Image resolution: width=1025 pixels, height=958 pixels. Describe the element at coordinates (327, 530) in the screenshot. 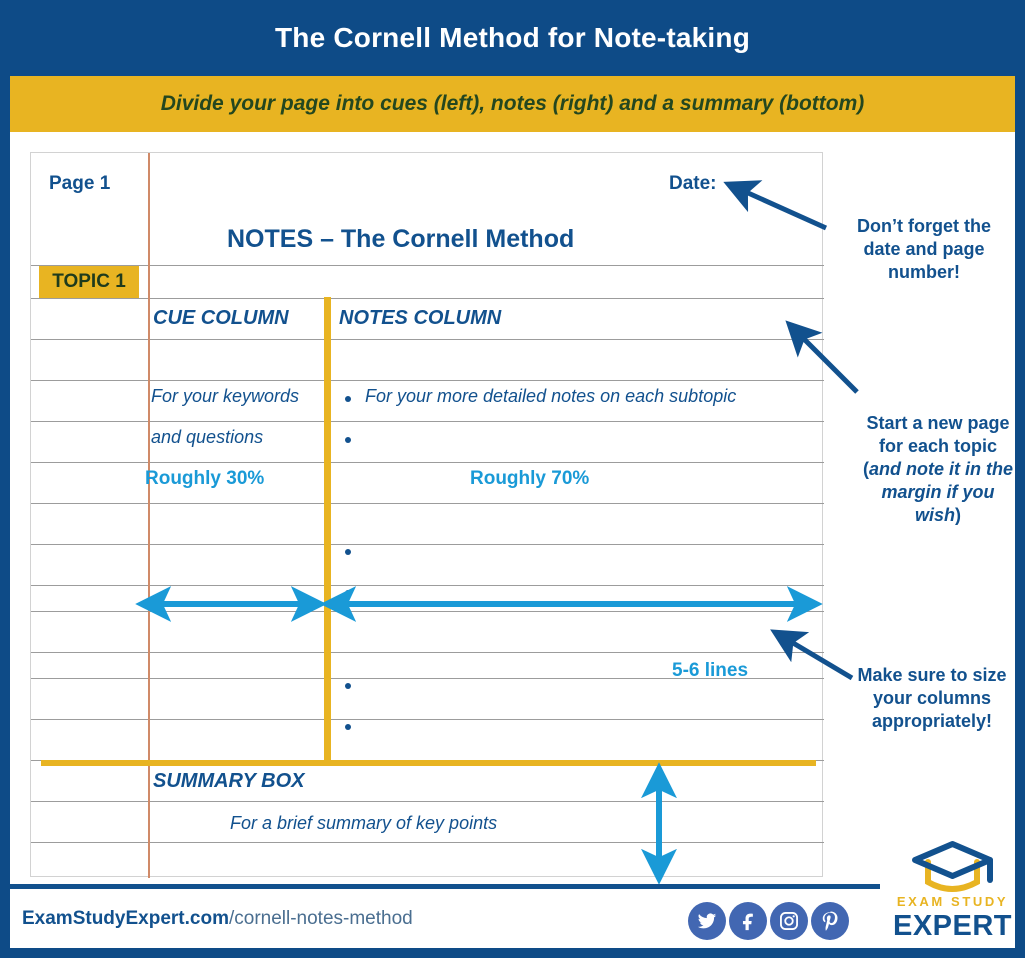

I see `column-divider-gold` at that location.